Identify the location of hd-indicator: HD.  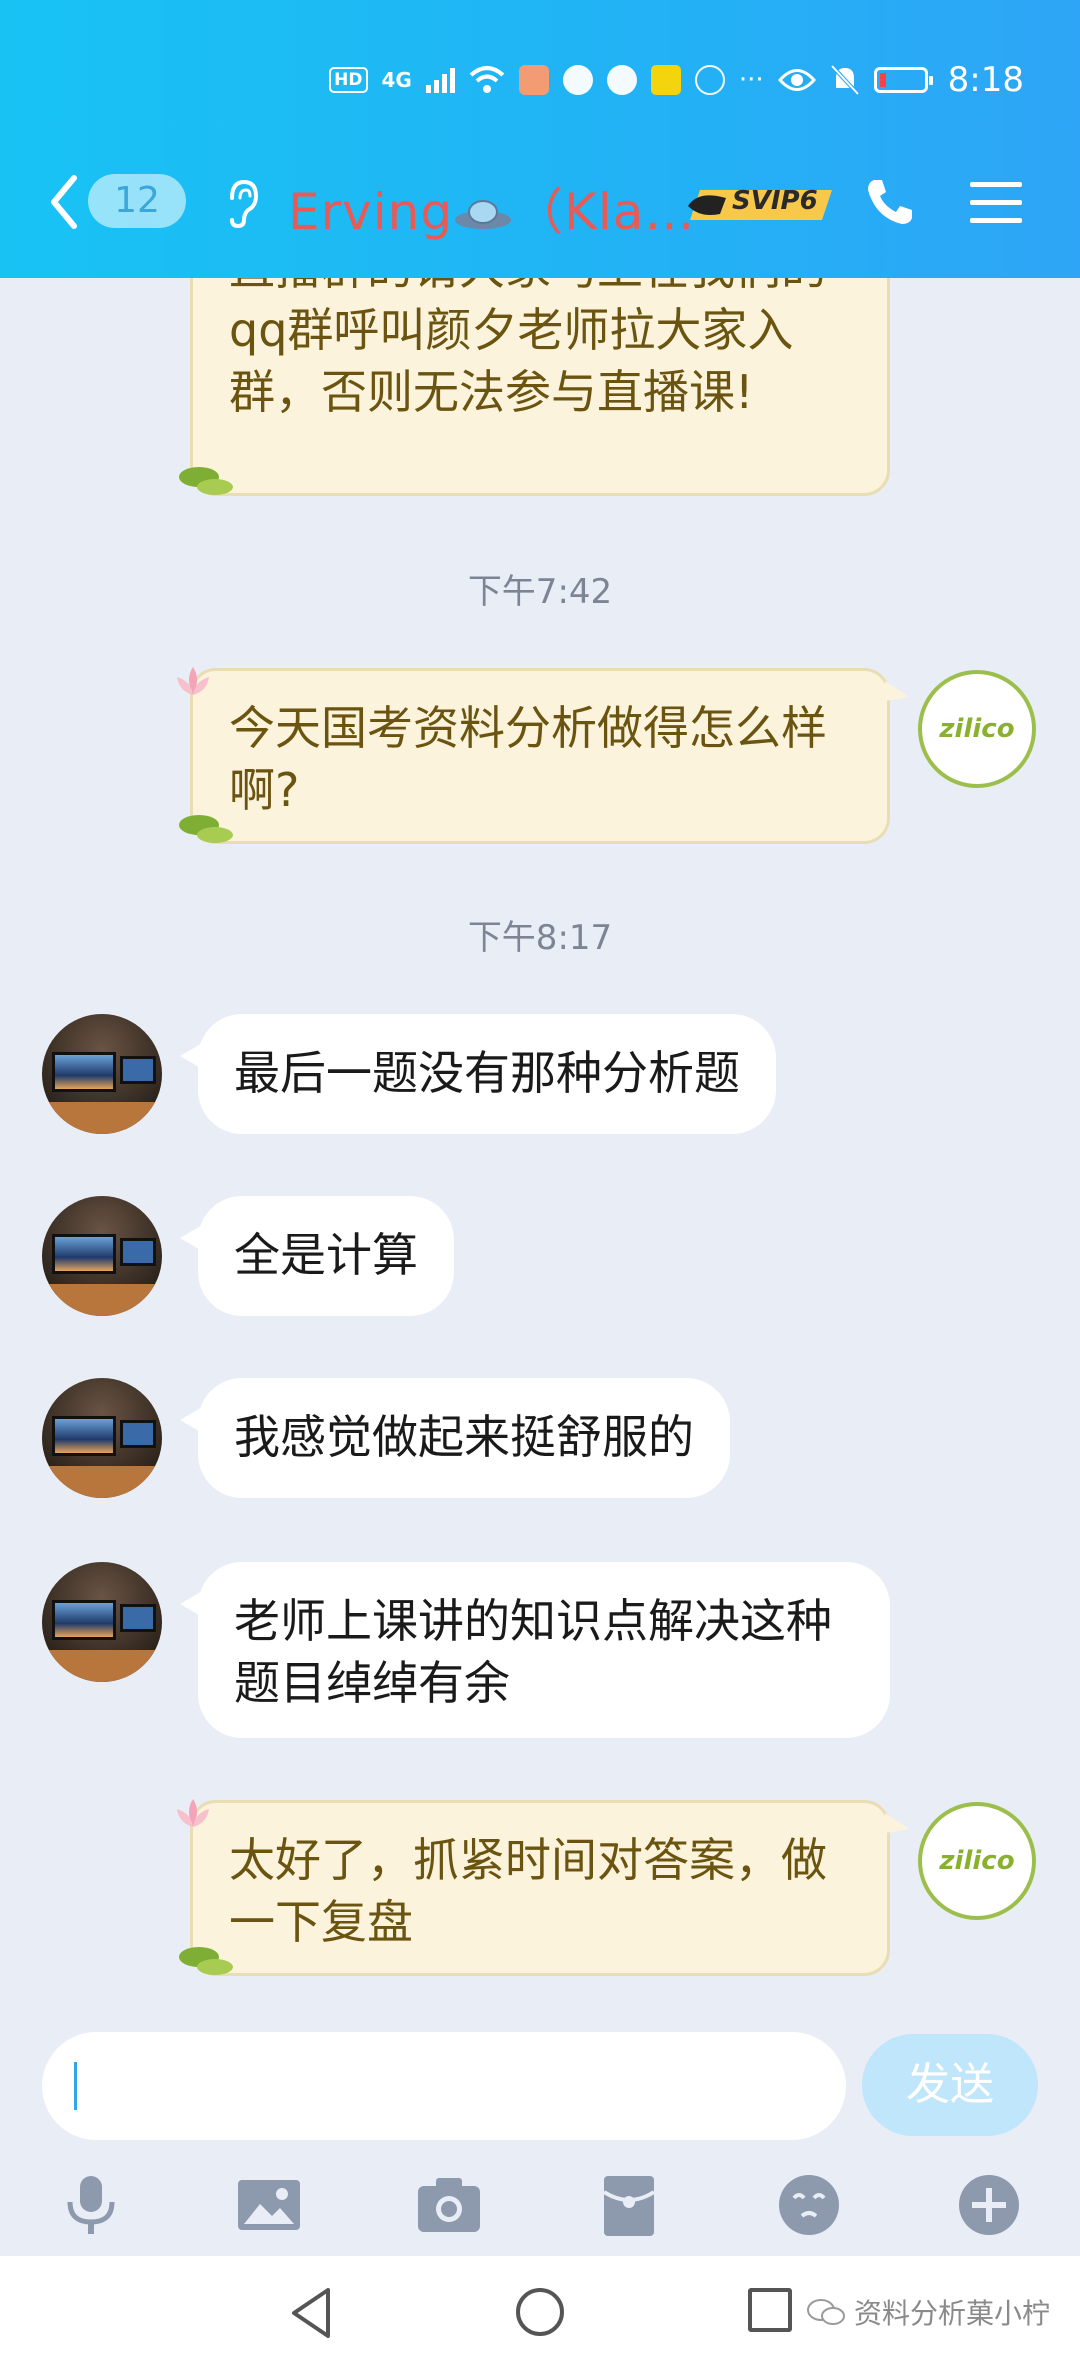
(348, 80).